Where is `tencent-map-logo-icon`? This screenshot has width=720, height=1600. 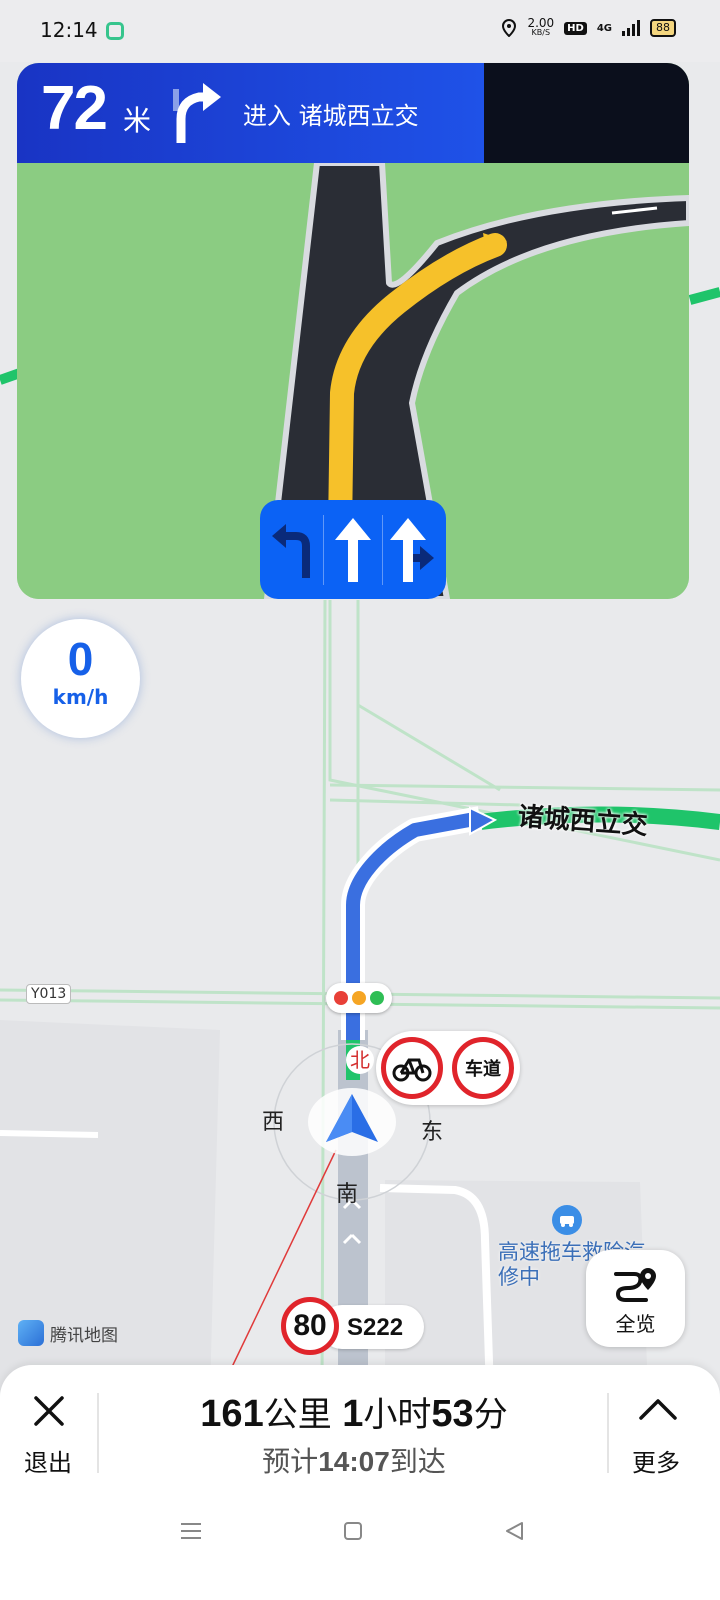 tencent-map-logo-icon is located at coordinates (31, 1333).